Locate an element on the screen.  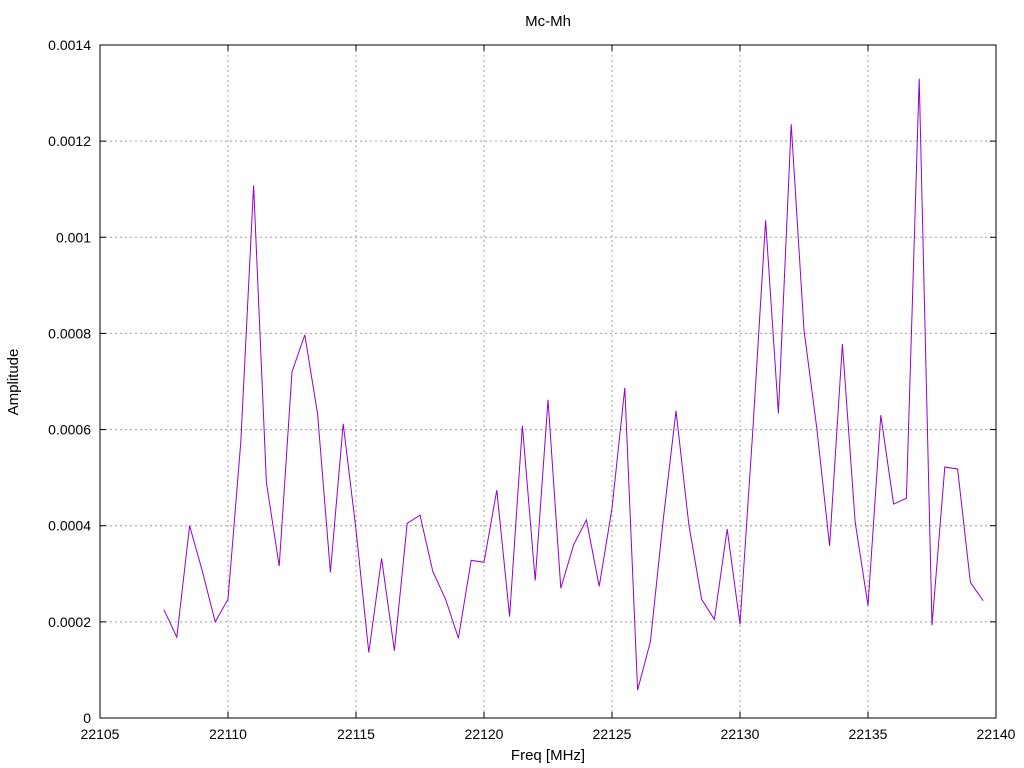
x-tick-label: 22110 is located at coordinates (228, 734).